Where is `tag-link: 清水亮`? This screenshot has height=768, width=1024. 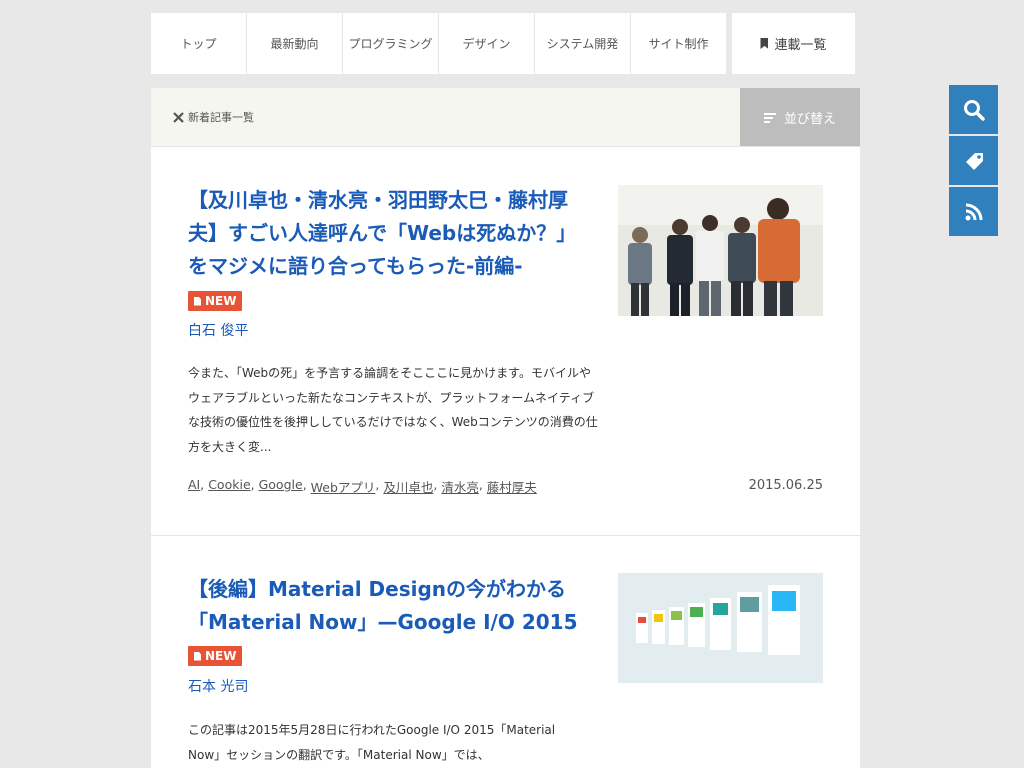
tag-link: 清水亮 is located at coordinates (460, 486).